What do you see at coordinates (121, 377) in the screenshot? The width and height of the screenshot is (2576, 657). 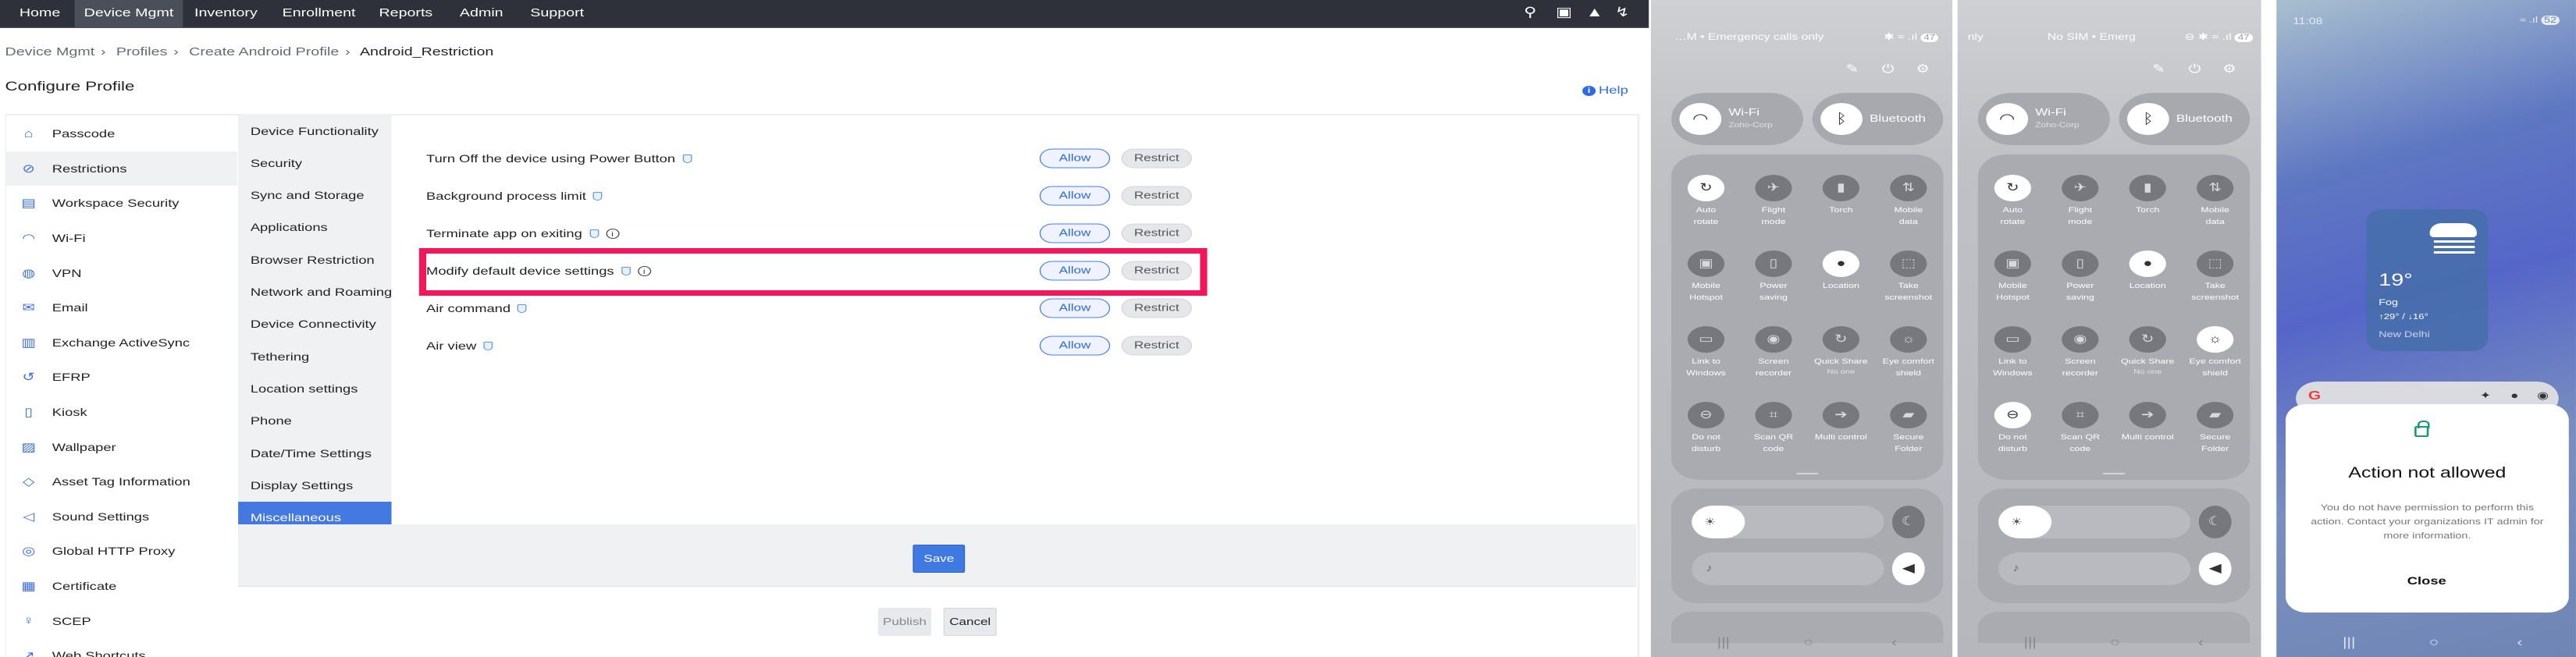 I see `sidebar-item-efrp: ↺ EFRP` at bounding box center [121, 377].